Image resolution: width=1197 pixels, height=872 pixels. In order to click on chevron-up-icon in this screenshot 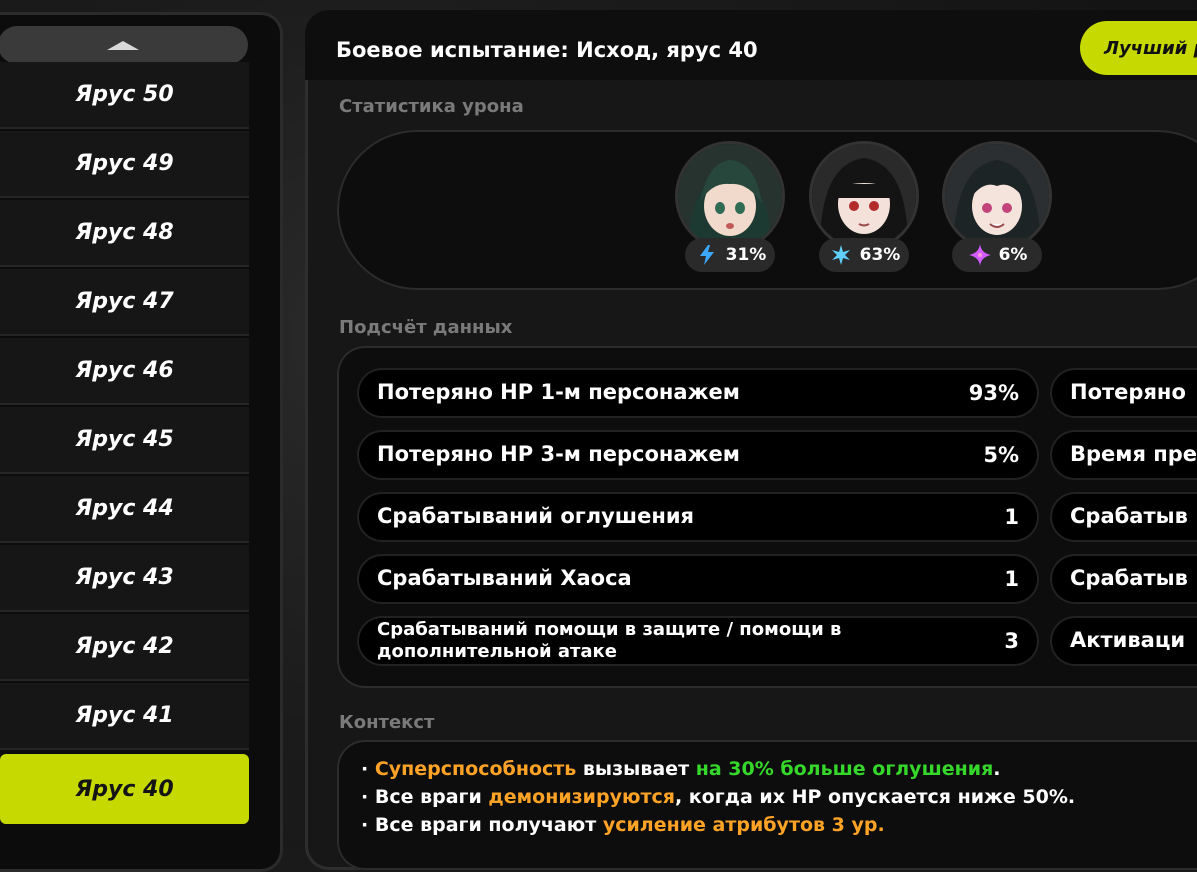, I will do `click(123, 45)`.